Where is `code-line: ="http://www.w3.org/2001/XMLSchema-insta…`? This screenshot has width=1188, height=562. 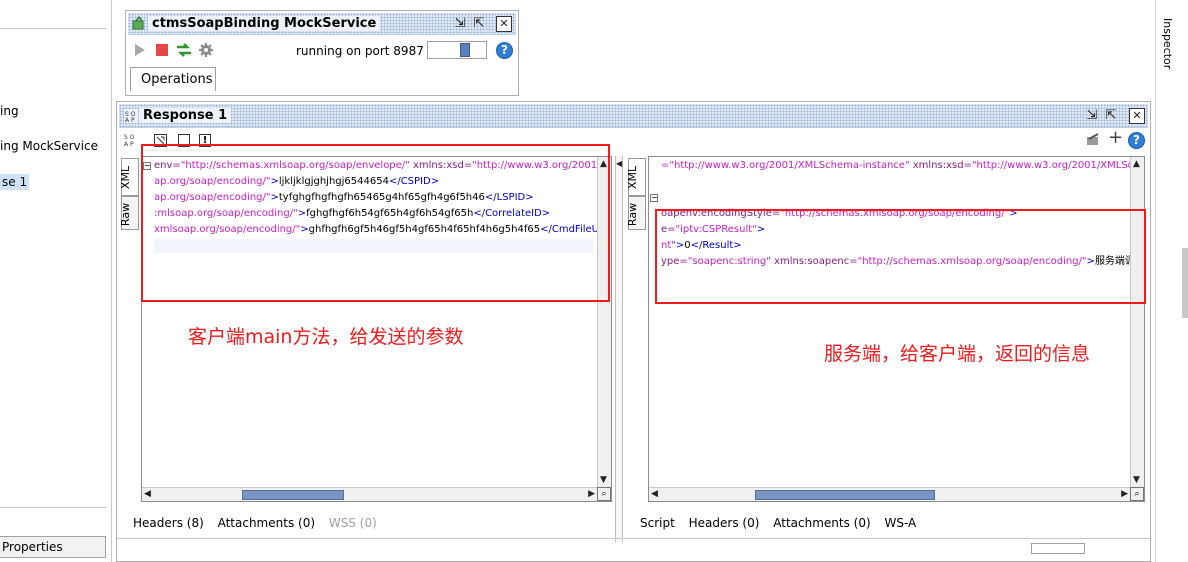
code-line: ="http://www.w3.org/2001/XMLSchema-insta… is located at coordinates (902, 166).